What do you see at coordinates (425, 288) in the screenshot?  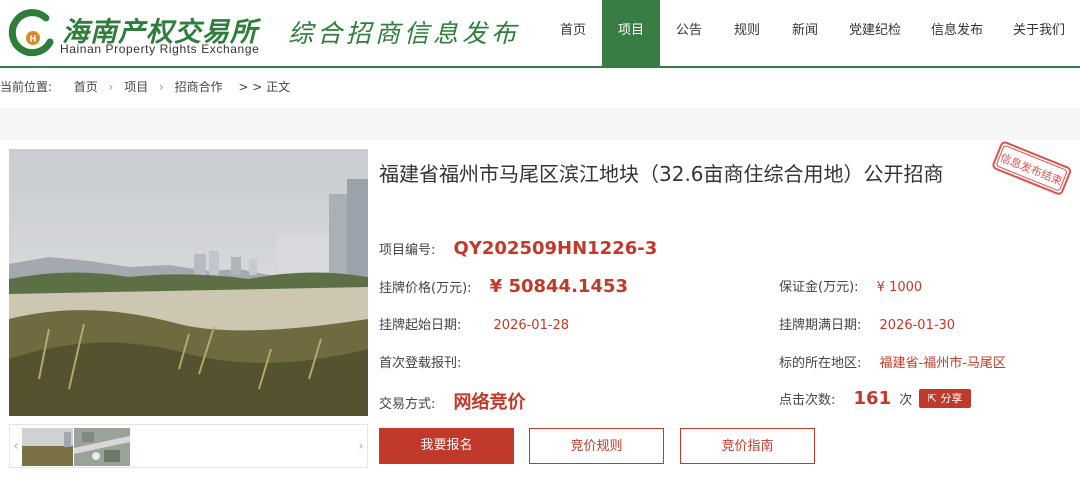 I see `listing-price-label: 挂牌价格(万元):` at bounding box center [425, 288].